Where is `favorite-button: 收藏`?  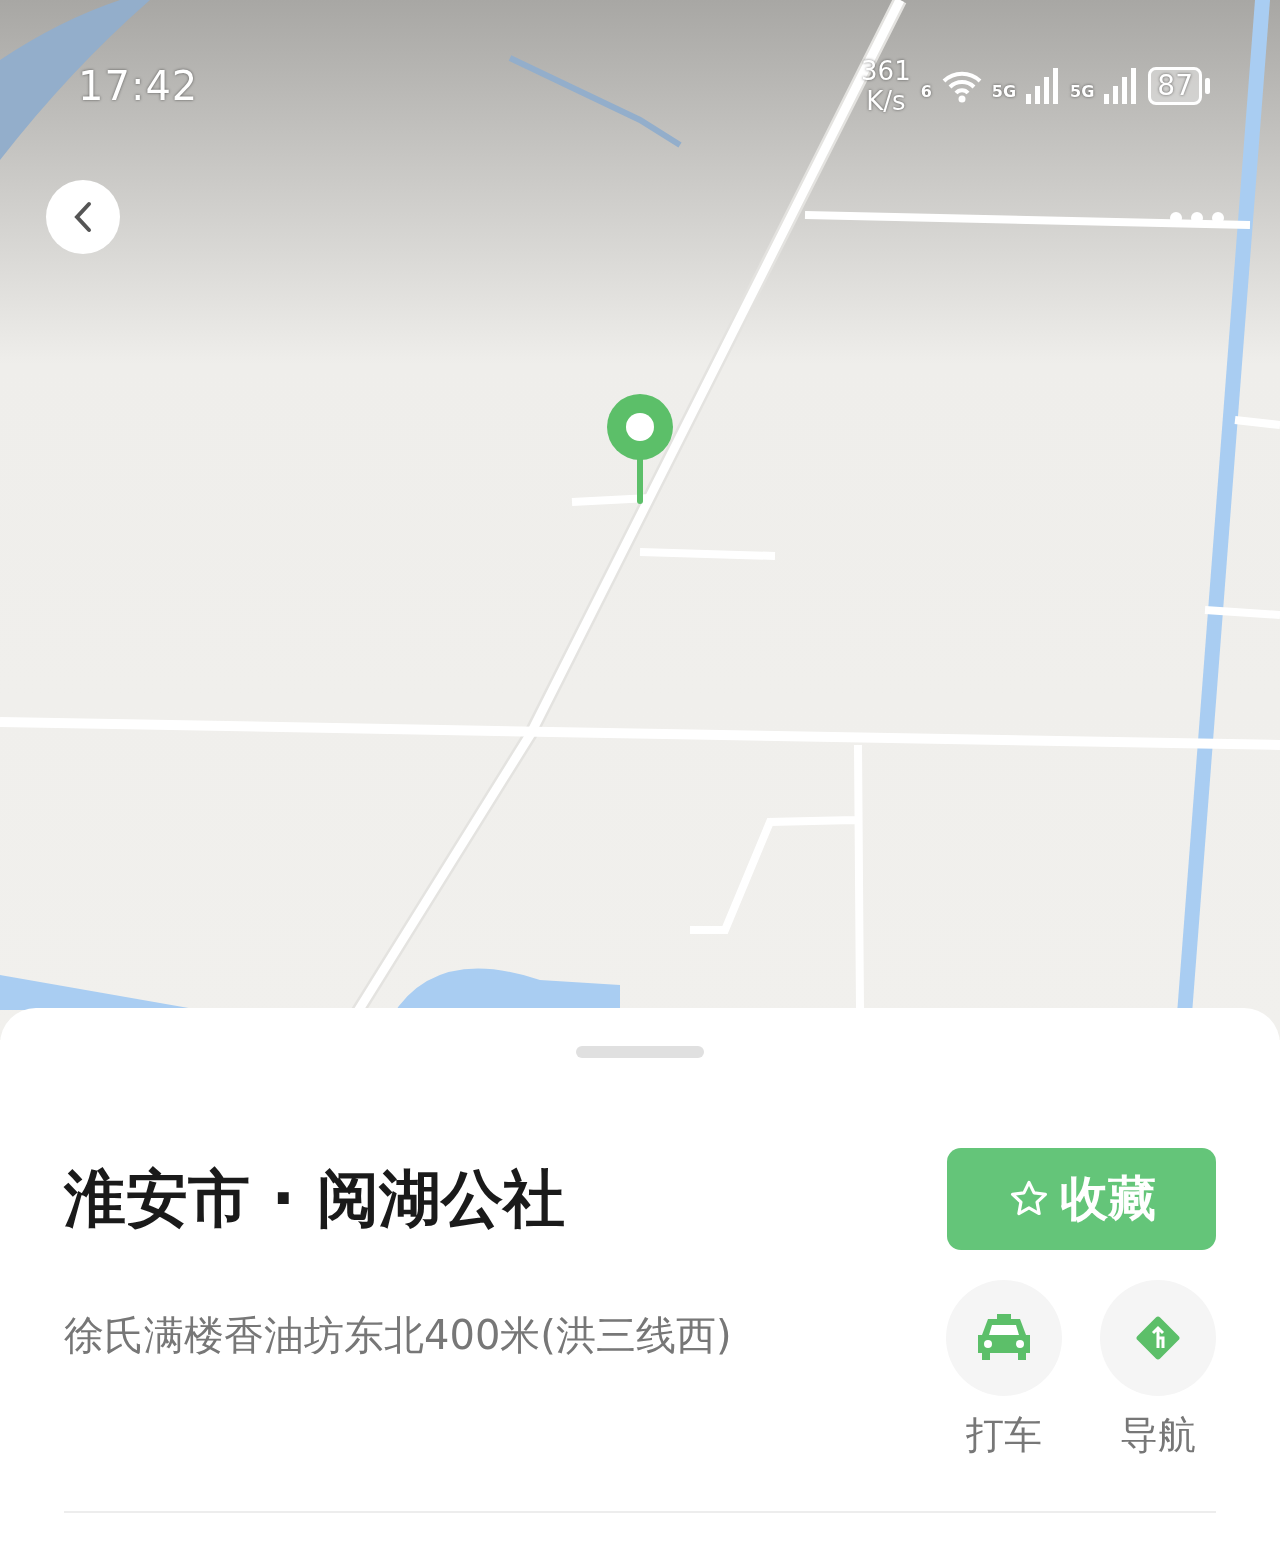 favorite-button: 收藏 is located at coordinates (1081, 1199).